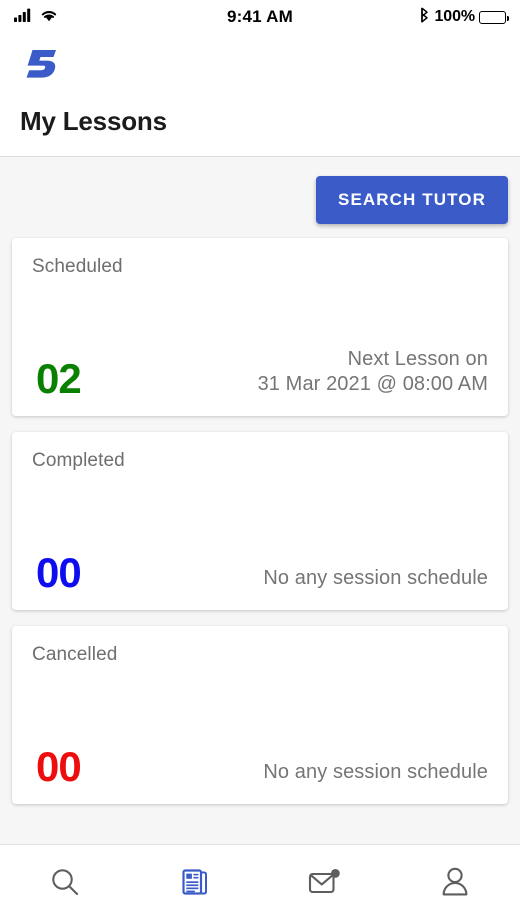  What do you see at coordinates (424, 17) in the screenshot?
I see `bluetooth-icon` at bounding box center [424, 17].